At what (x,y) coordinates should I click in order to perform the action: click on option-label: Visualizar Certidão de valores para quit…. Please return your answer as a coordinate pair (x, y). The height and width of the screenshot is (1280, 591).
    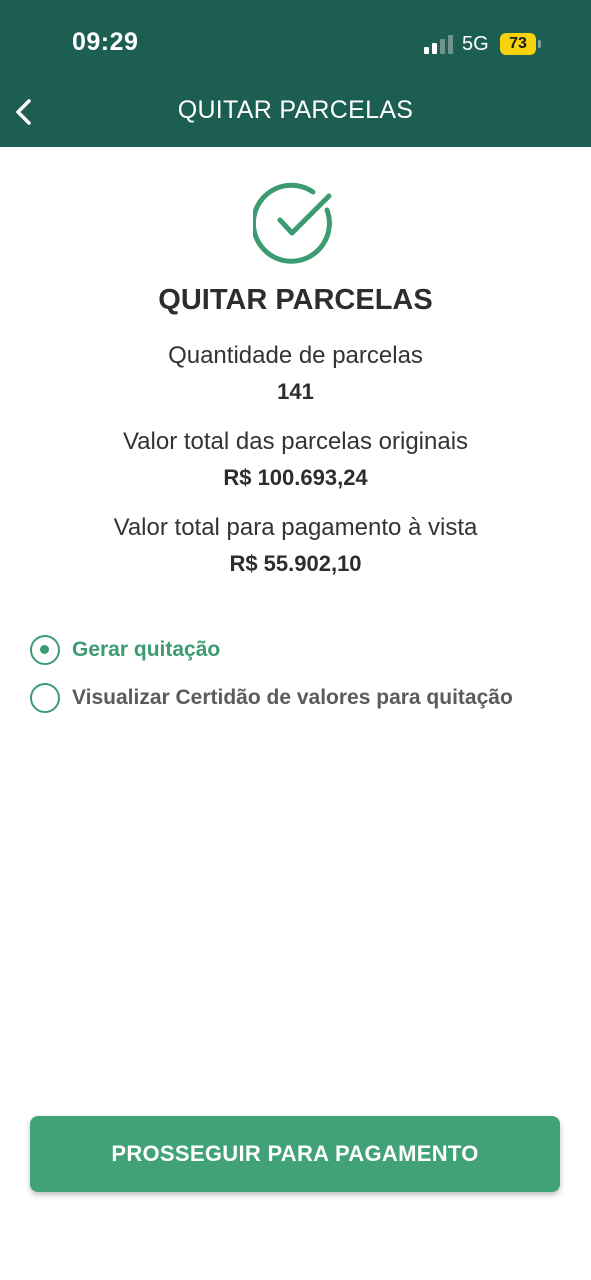
    Looking at the image, I should click on (292, 697).